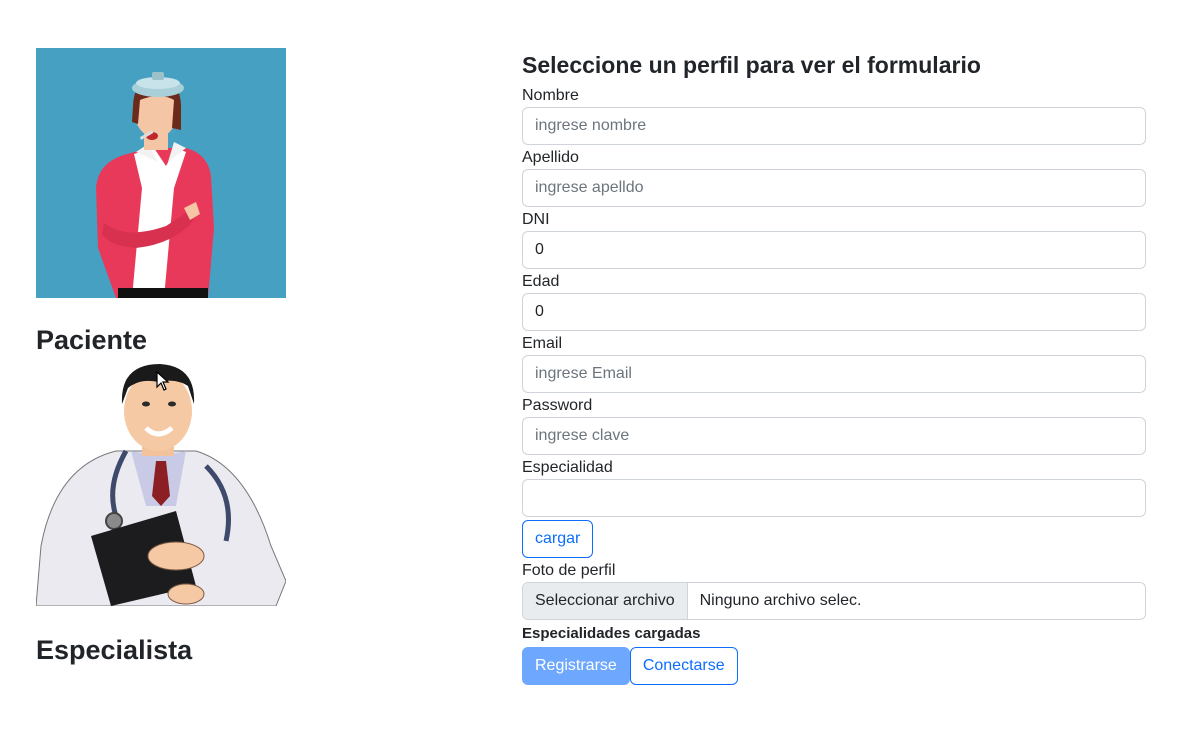 The image size is (1186, 732). Describe the element at coordinates (605, 601) in the screenshot. I see `seleccionar-archivo-button: Seleccionar archivo` at that location.